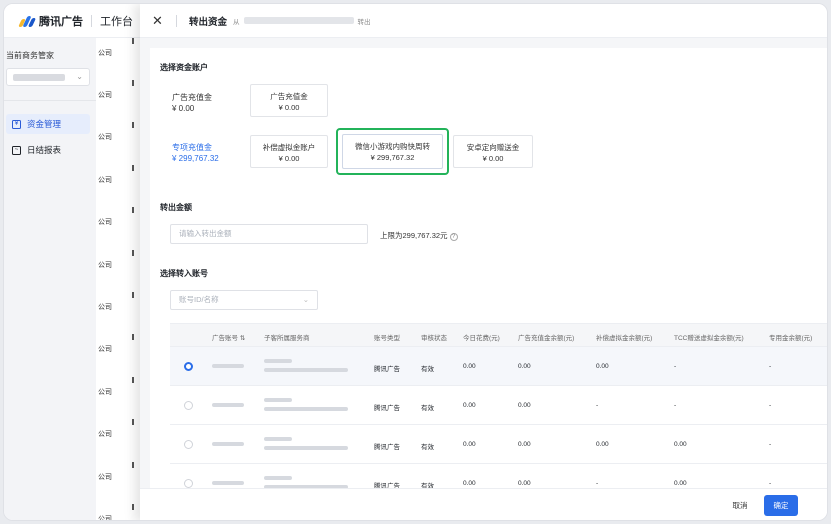 The image size is (831, 524). What do you see at coordinates (118, 279) in the screenshot?
I see `background-table: 公司 公司 公司 公司 公司 公司 公司 公司 公司 公司 公司 公司` at bounding box center [118, 279].